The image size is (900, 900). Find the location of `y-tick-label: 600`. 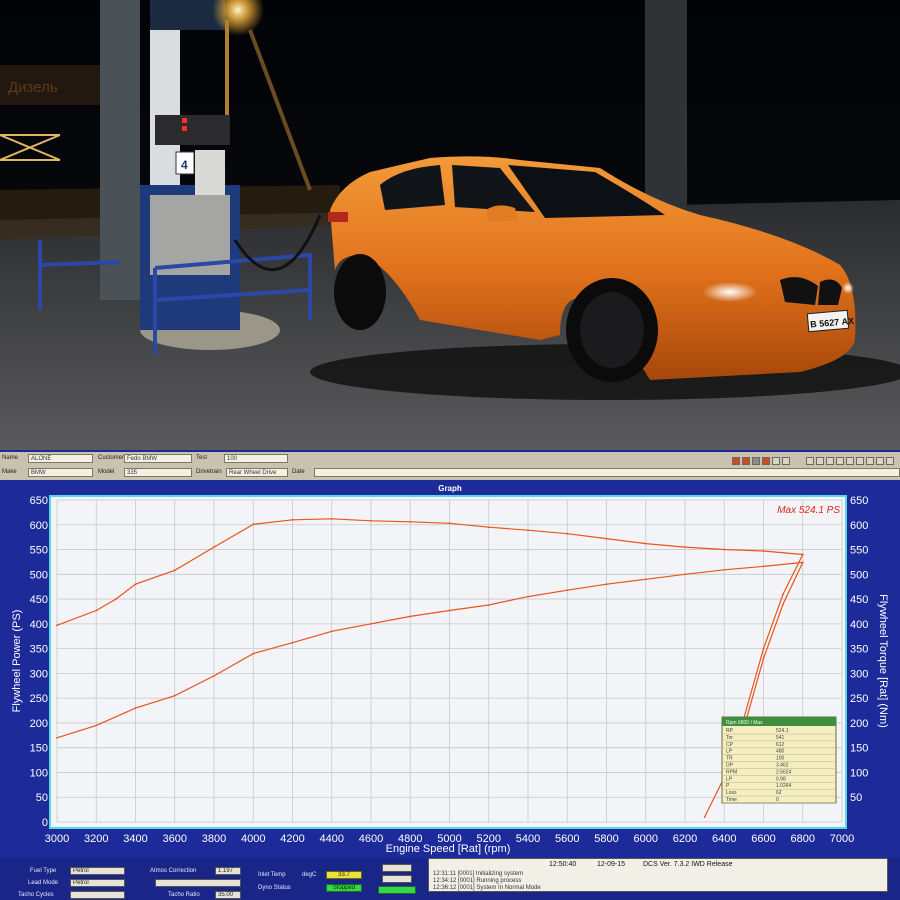

y-tick-label: 600 is located at coordinates (39, 526).